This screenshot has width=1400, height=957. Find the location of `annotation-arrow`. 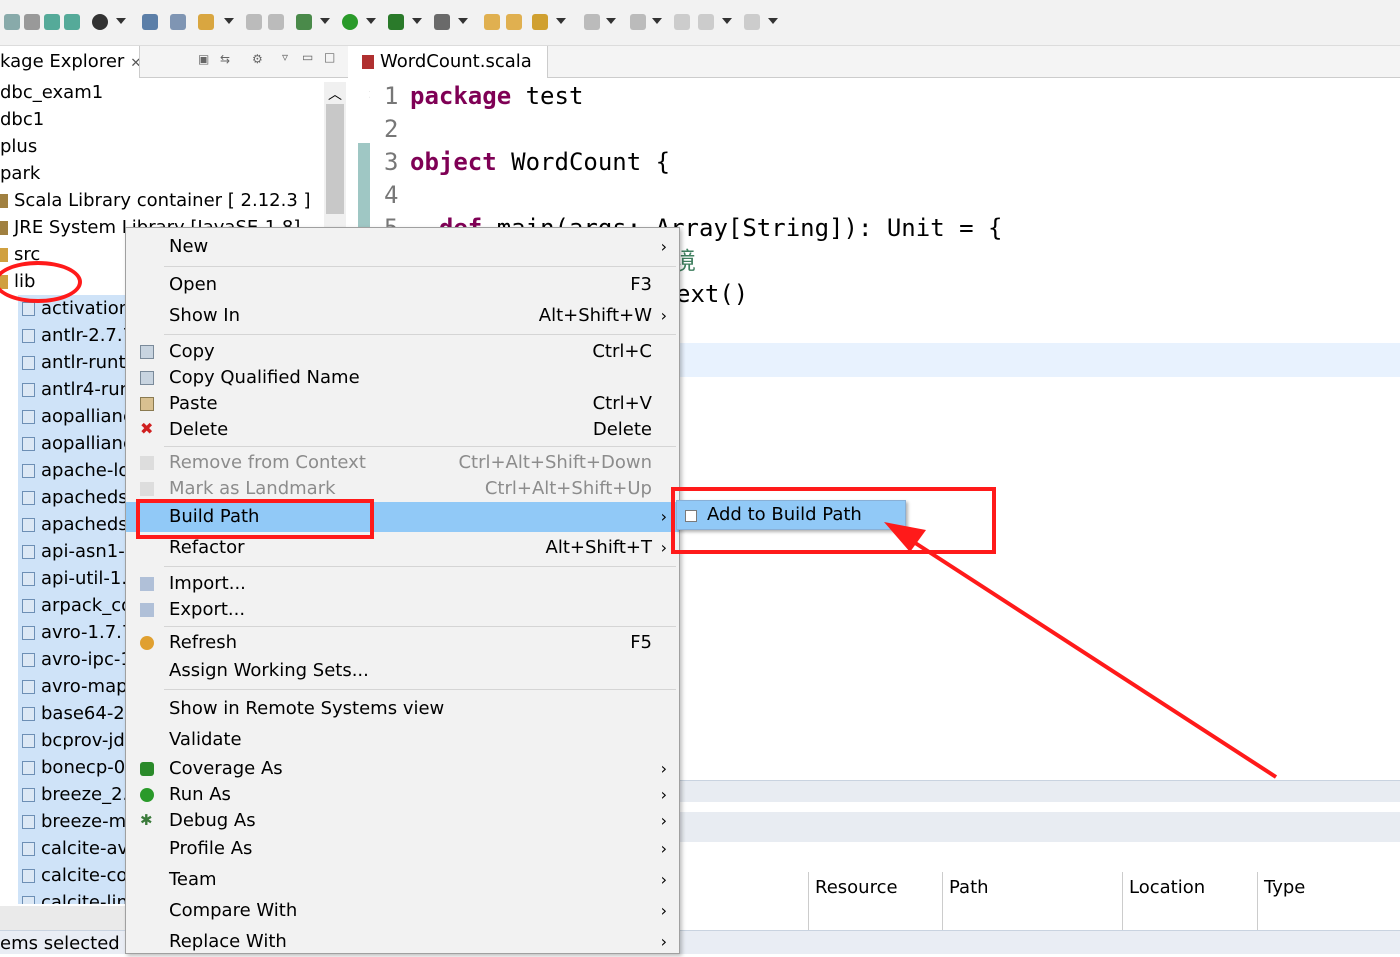

annotation-arrow is located at coordinates (1081, 650).